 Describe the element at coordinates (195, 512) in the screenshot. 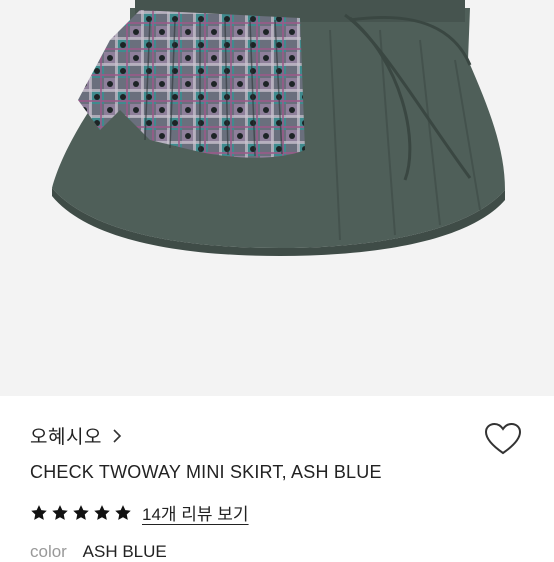

I see `review-link: 14개 리뷰 보기` at that location.